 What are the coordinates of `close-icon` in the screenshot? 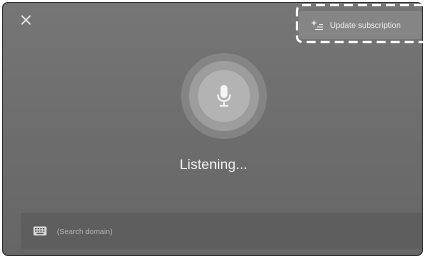 It's located at (26, 20).